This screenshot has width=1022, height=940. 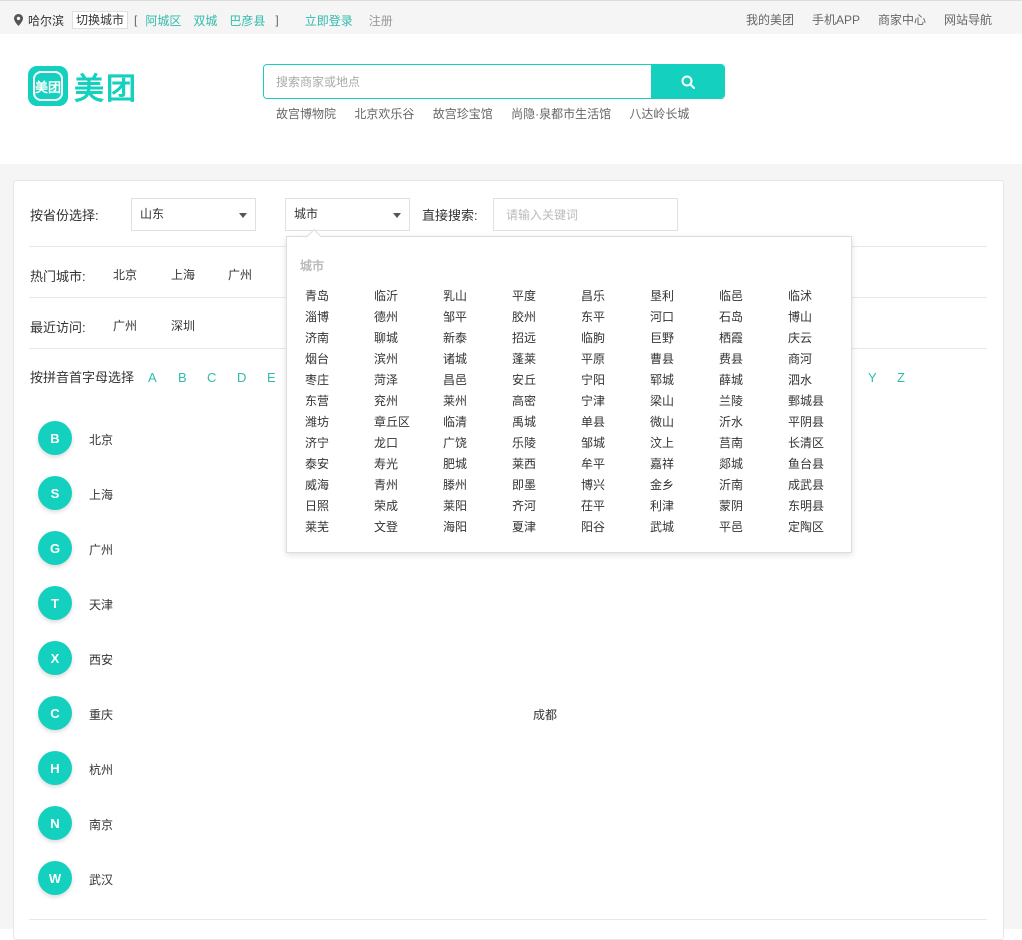 What do you see at coordinates (800, 379) in the screenshot?
I see `dropdown-city-link: 泗水` at bounding box center [800, 379].